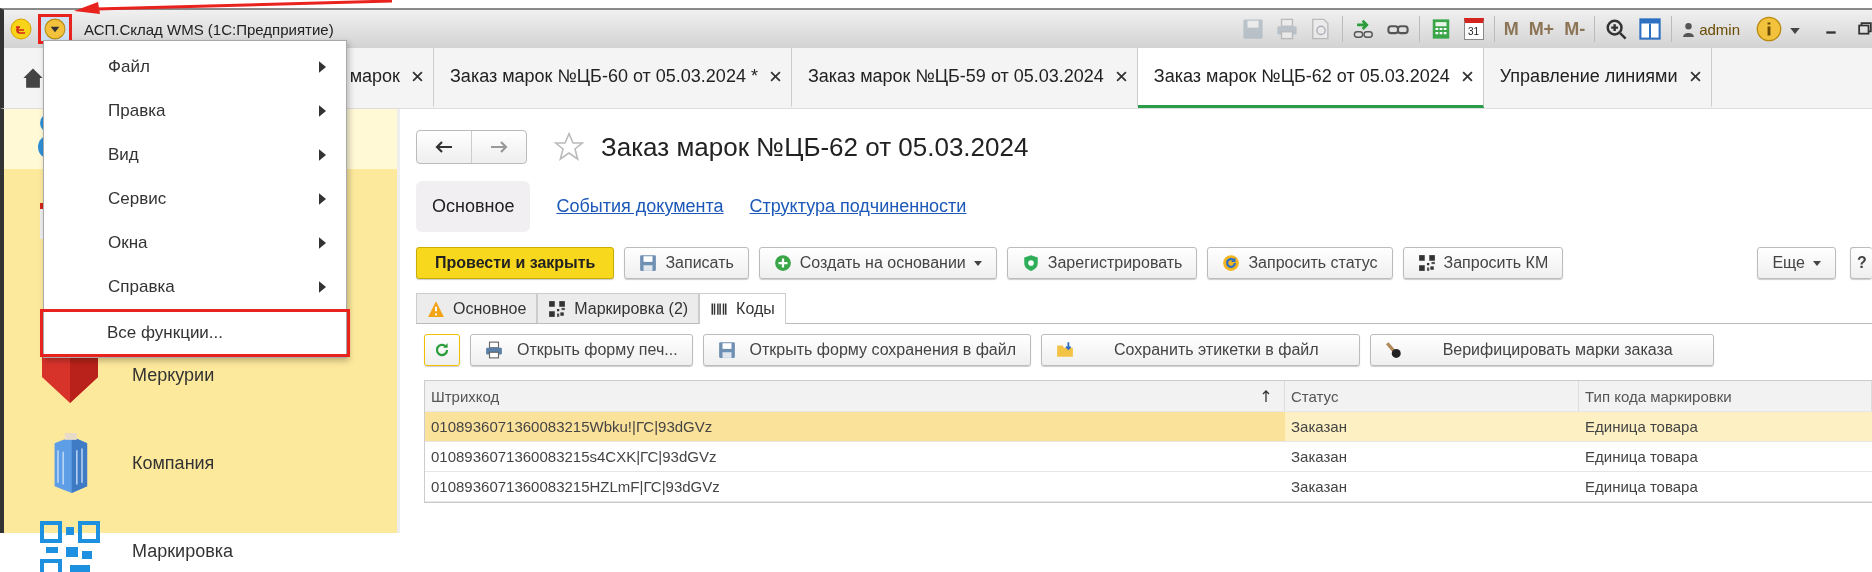  Describe the element at coordinates (1266, 396) in the screenshot. I see `sort-arrow-icon` at that location.